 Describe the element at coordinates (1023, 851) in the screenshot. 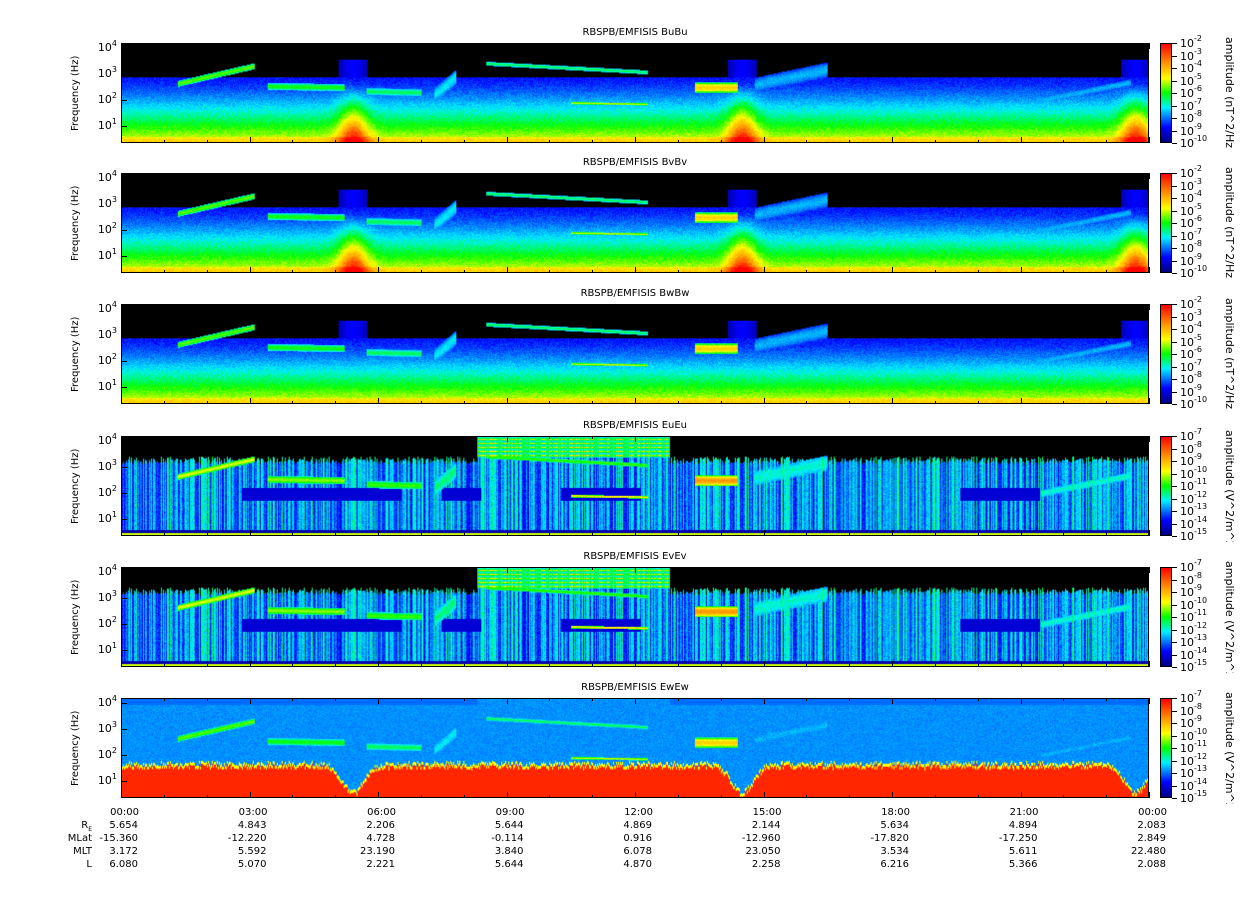

I see `ephemeris-value: 5.611` at that location.